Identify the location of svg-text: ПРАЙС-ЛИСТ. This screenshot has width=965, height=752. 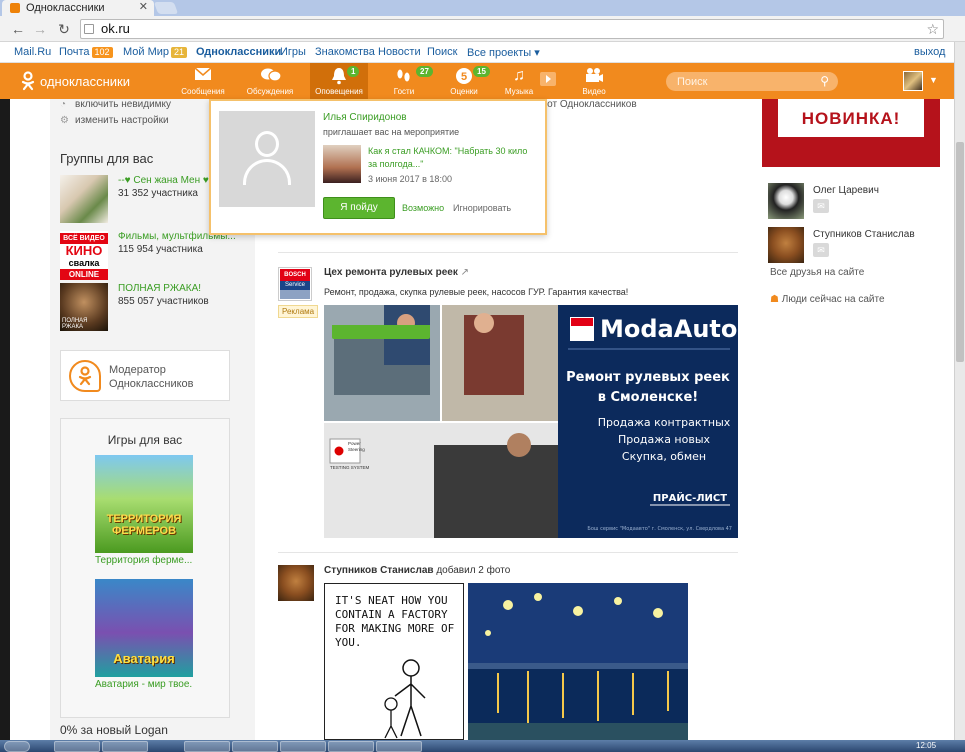
(690, 497).